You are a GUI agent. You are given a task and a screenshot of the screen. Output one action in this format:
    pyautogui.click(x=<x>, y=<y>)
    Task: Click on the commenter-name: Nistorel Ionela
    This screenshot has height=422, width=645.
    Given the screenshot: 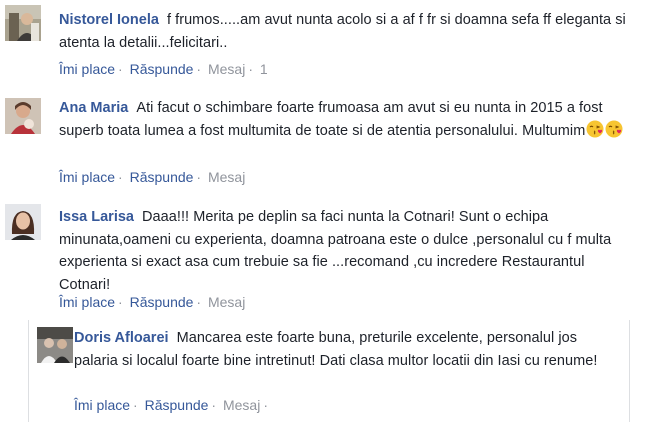 What is the action you would take?
    pyautogui.click(x=109, y=20)
    